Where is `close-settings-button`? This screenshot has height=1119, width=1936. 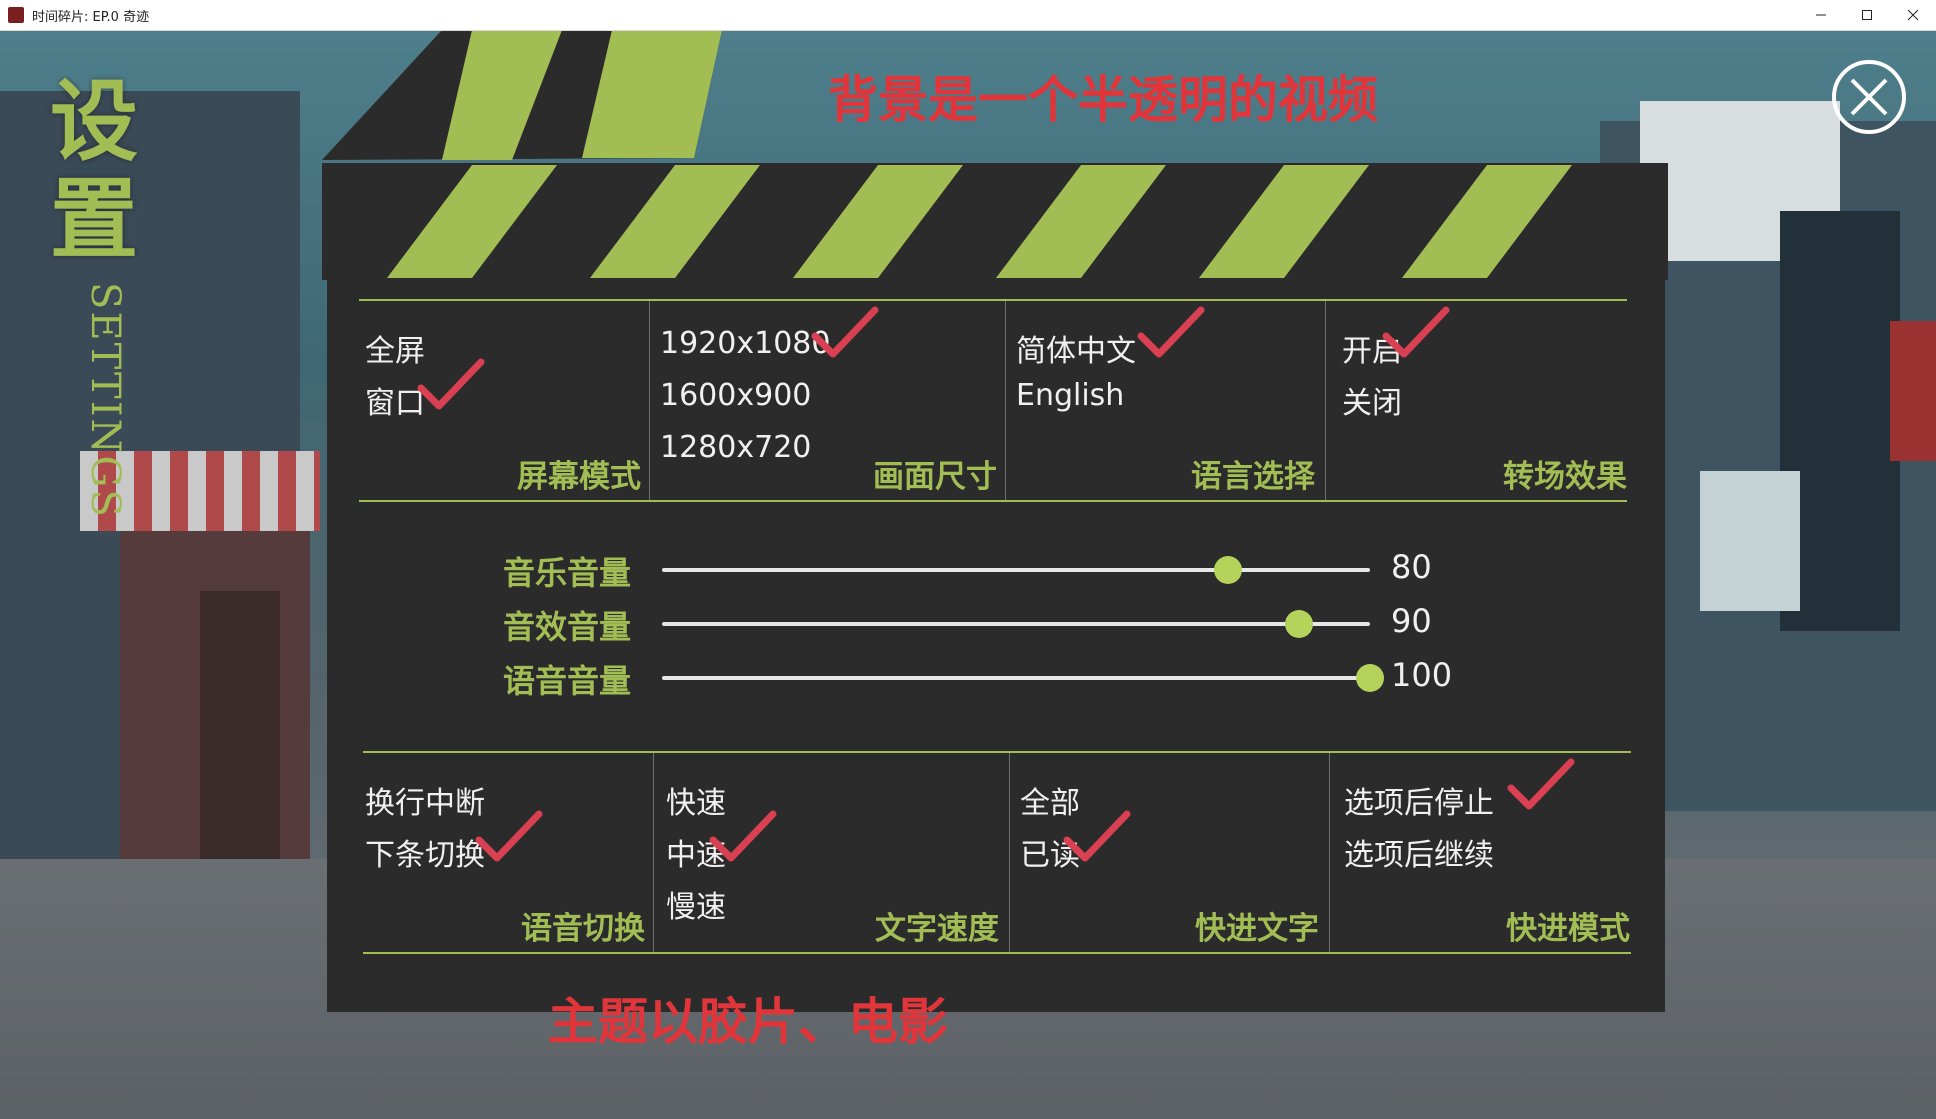 close-settings-button is located at coordinates (1869, 97).